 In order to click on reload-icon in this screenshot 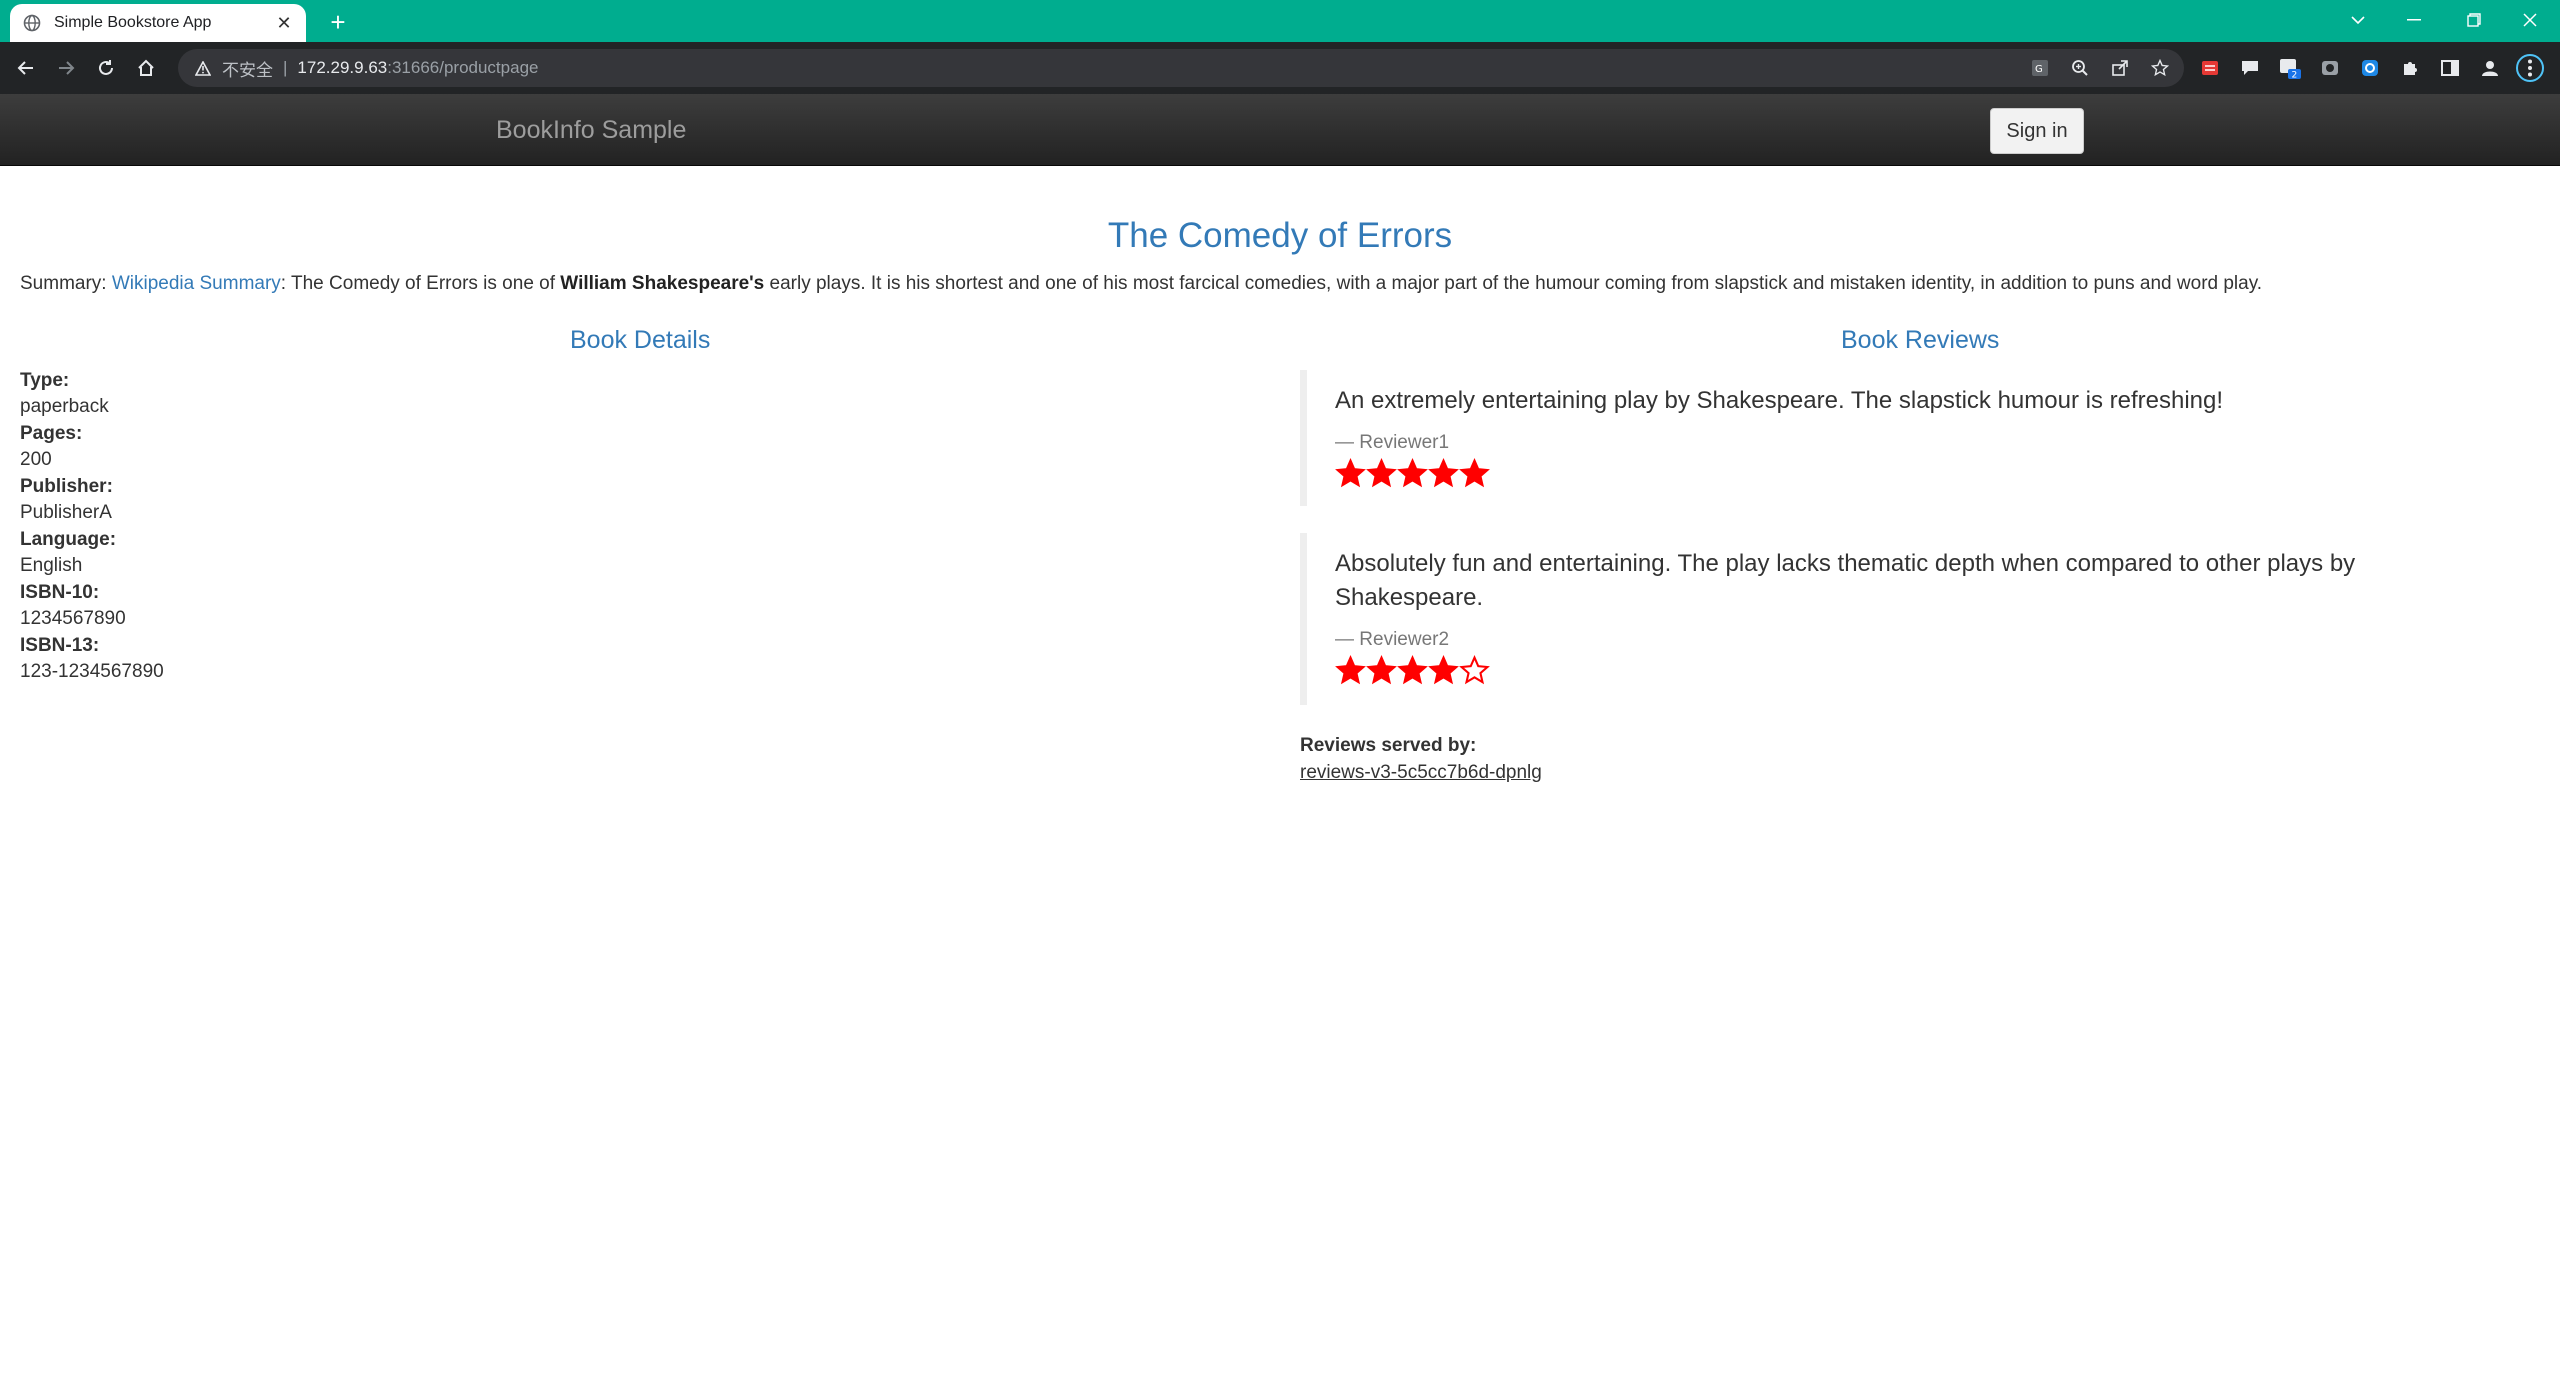, I will do `click(106, 68)`.